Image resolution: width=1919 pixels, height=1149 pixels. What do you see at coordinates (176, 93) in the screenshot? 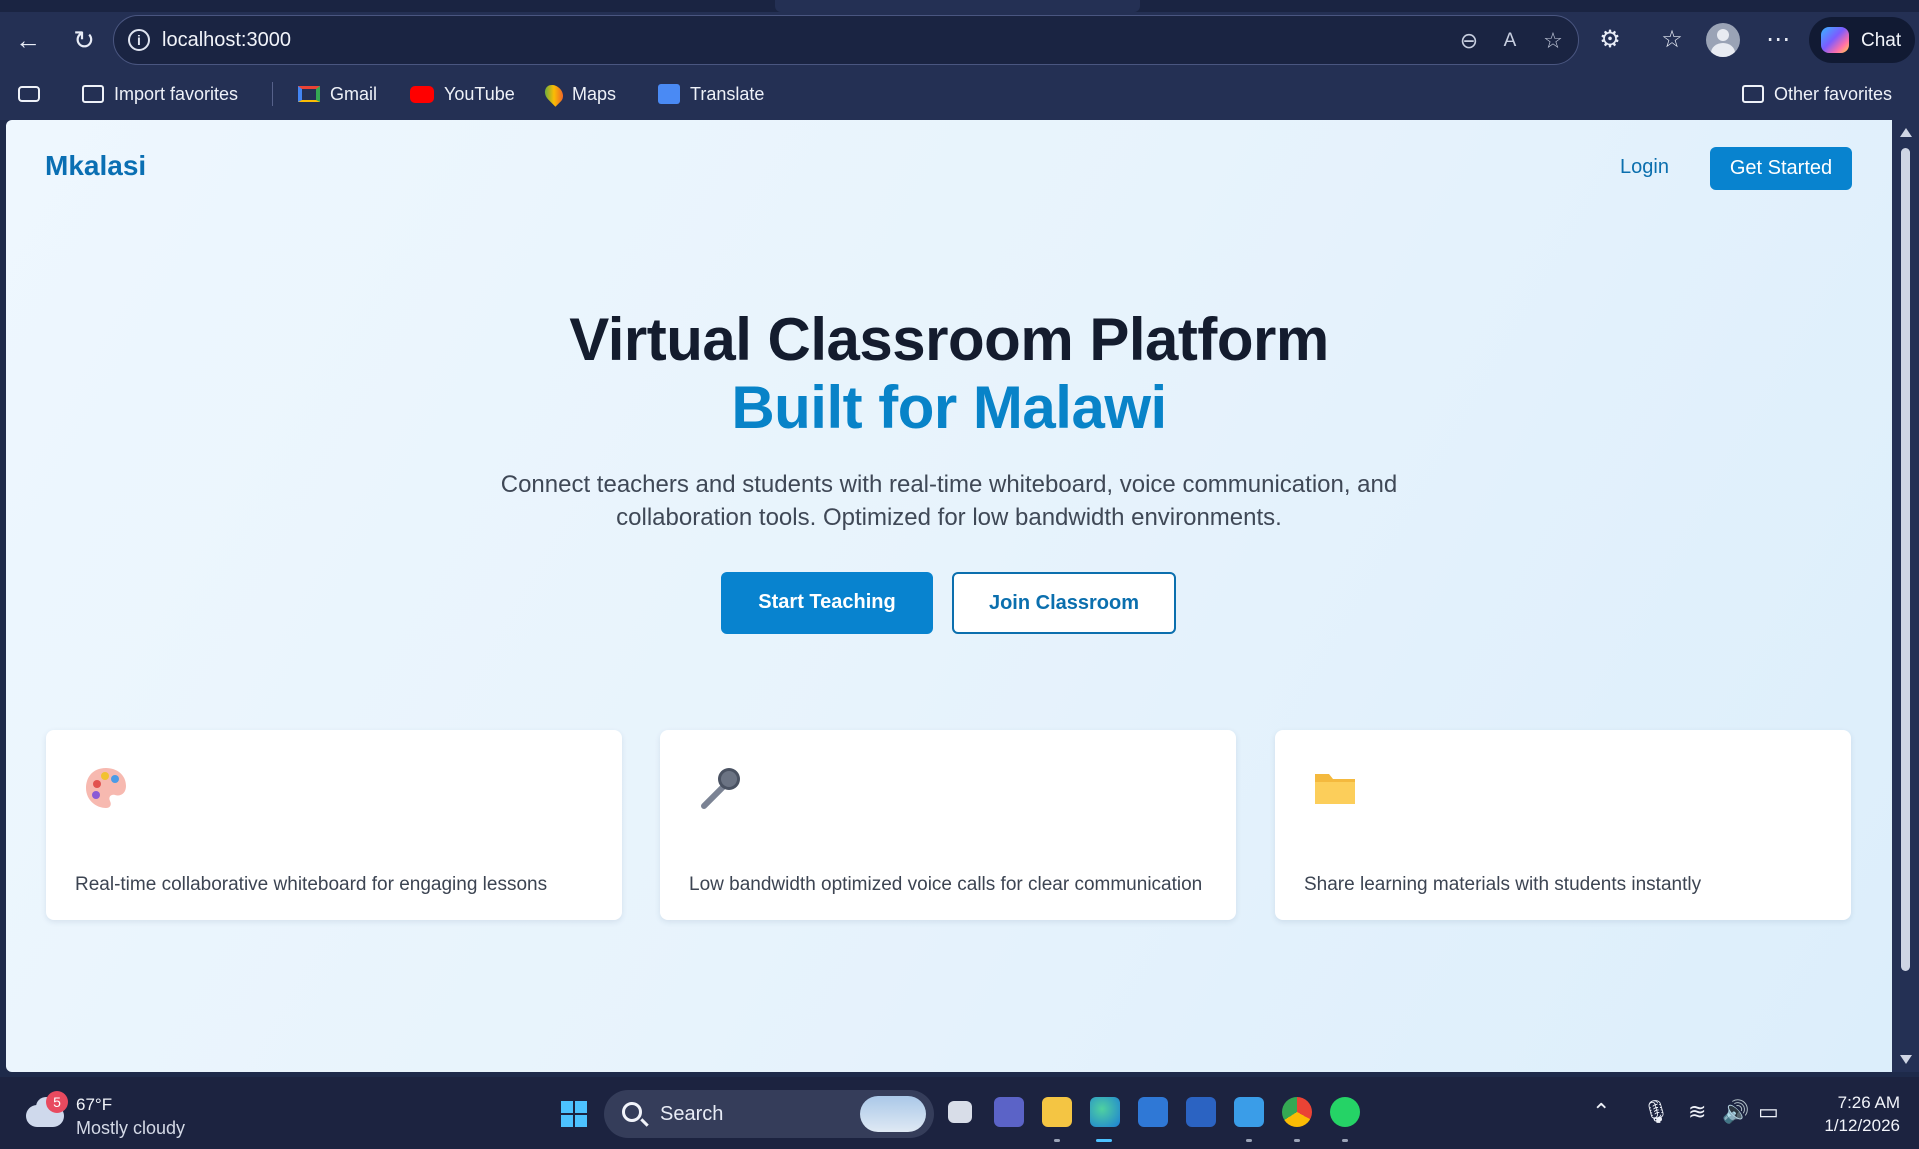
I see `bookmark-label: Import favorites` at bounding box center [176, 93].